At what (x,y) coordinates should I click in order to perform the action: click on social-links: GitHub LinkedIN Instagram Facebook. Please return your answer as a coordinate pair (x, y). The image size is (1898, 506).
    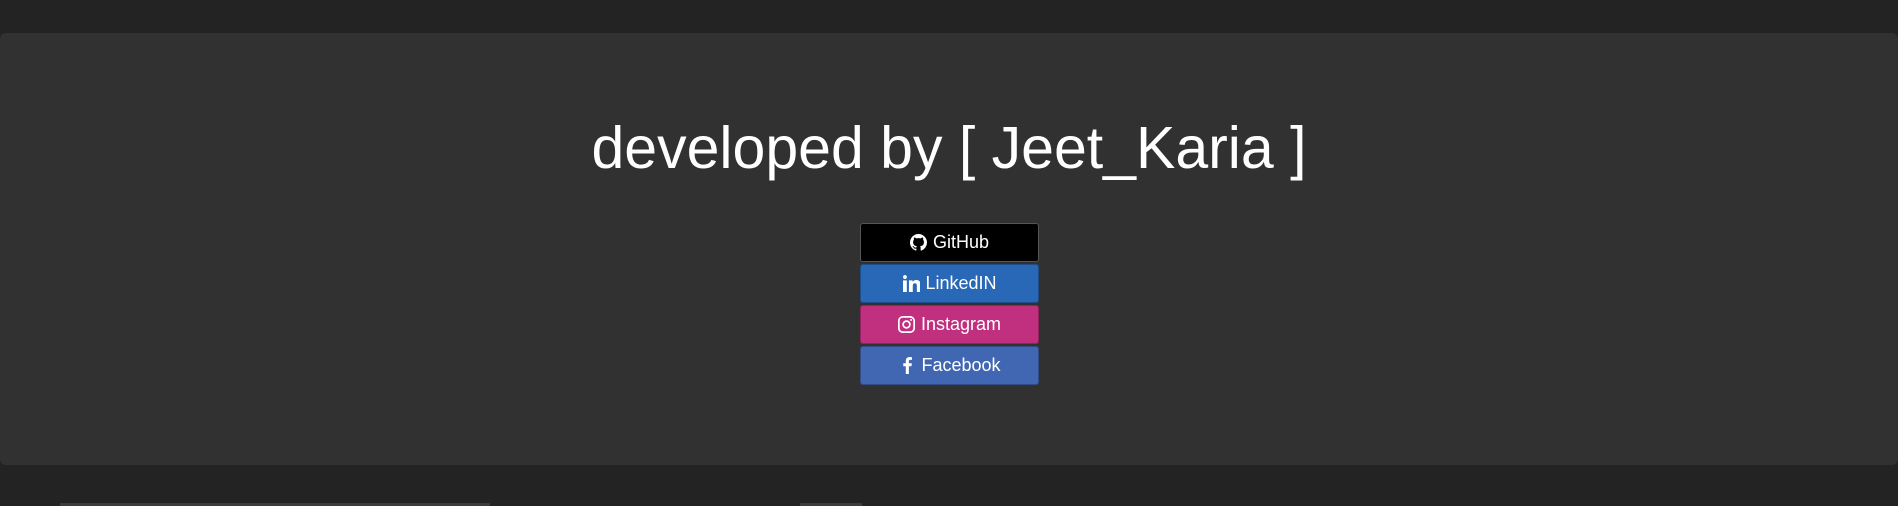
    Looking at the image, I should click on (949, 305).